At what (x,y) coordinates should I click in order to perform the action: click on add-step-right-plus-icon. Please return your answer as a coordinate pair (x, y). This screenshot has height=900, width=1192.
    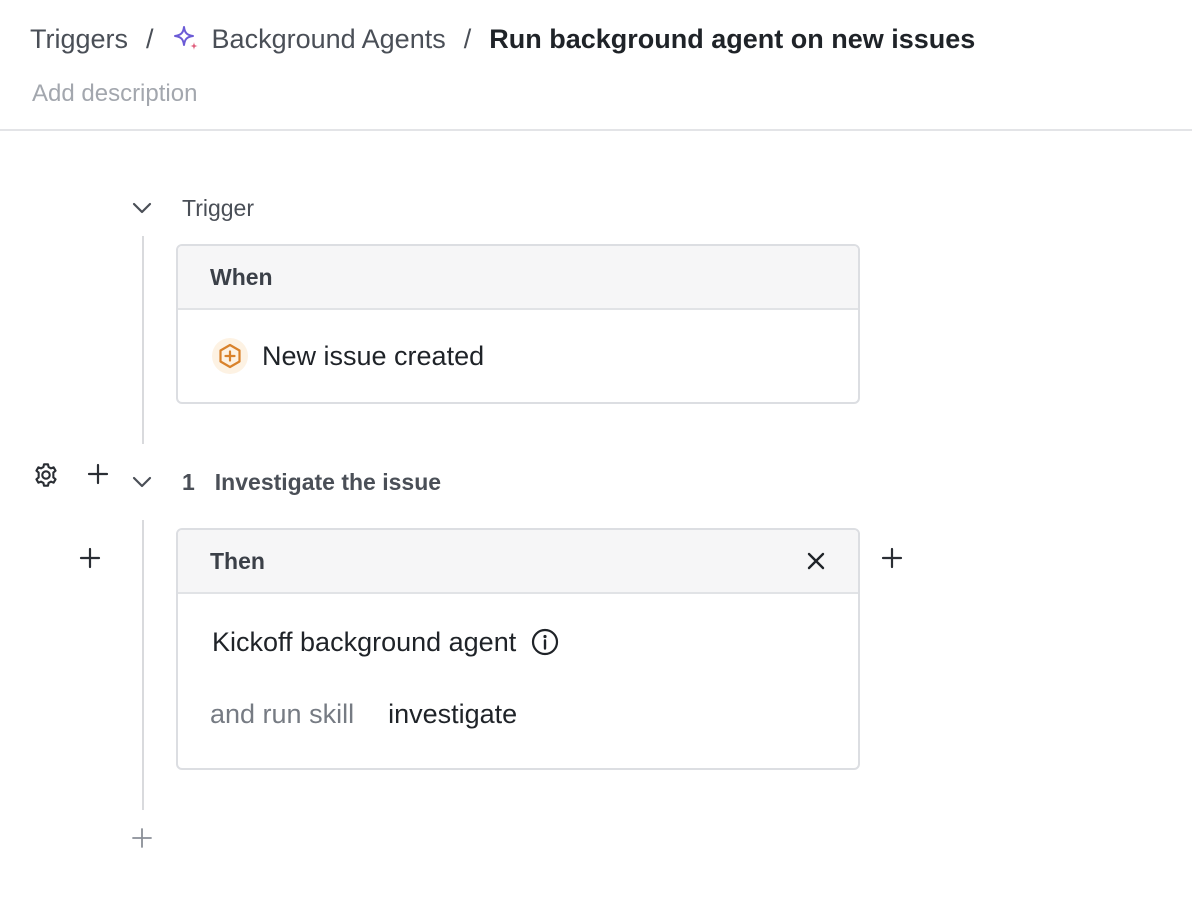
    Looking at the image, I should click on (892, 558).